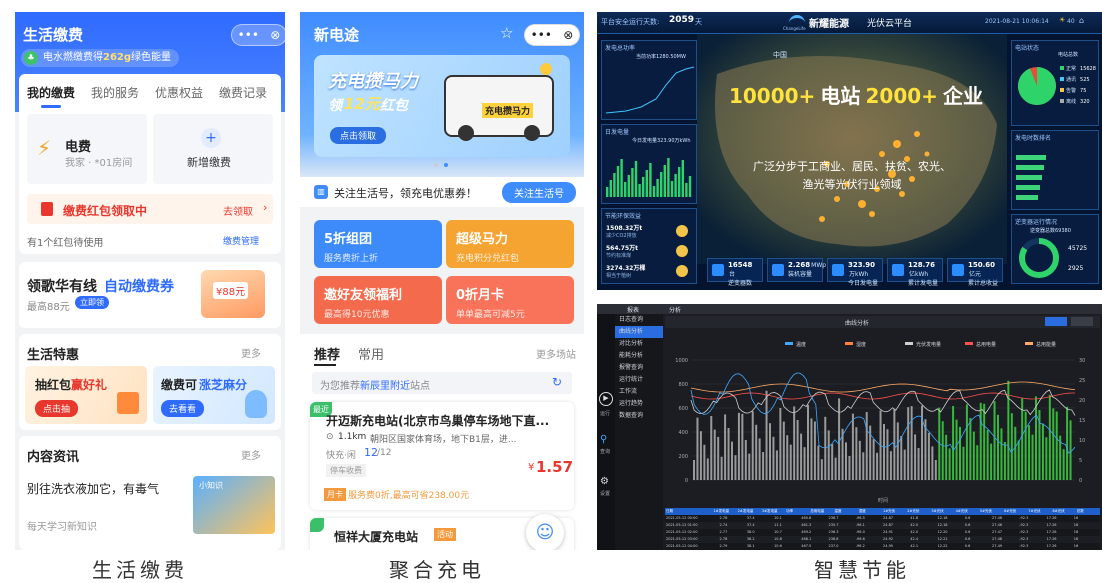 This screenshot has width=1102, height=583. Describe the element at coordinates (92, 302) in the screenshot. I see `promo-button: 立即领` at that location.